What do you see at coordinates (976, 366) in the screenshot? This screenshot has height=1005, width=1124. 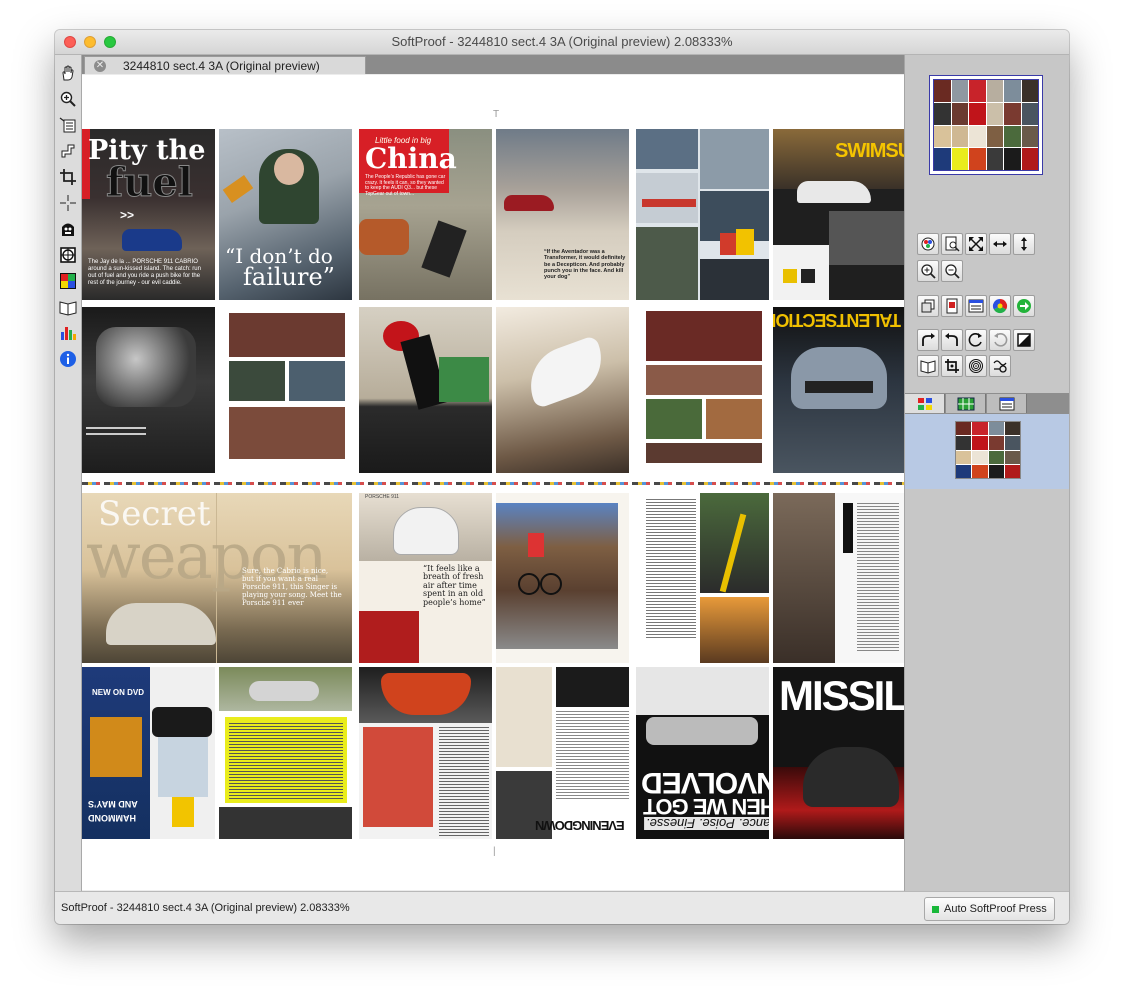 I see `spiral-icon` at bounding box center [976, 366].